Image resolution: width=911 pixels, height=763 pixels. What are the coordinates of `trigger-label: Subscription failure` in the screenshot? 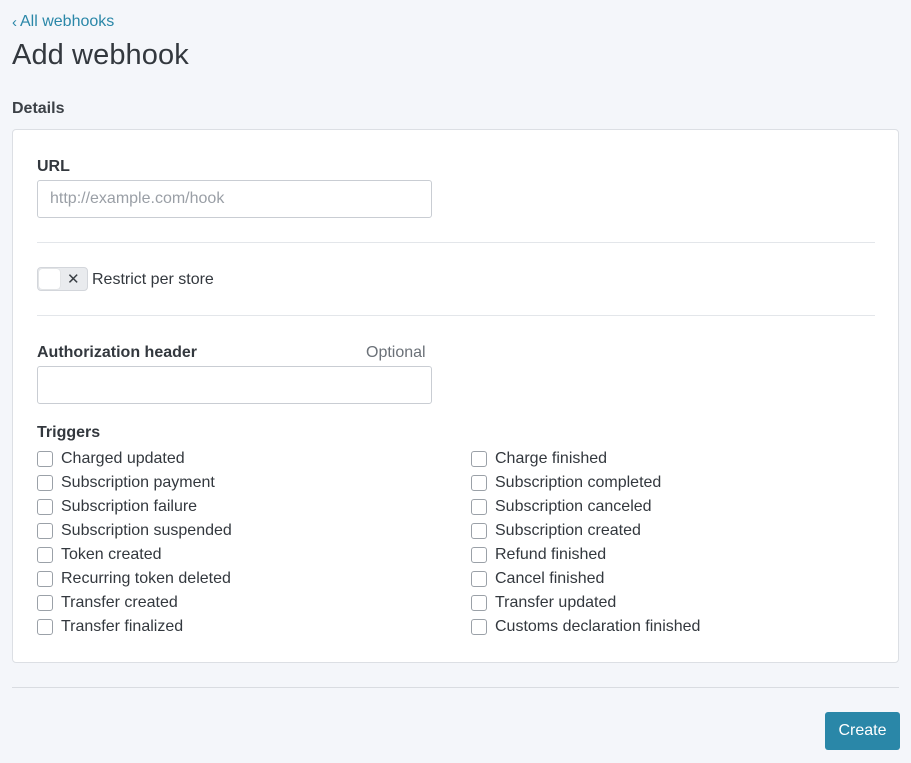 It's located at (129, 506).